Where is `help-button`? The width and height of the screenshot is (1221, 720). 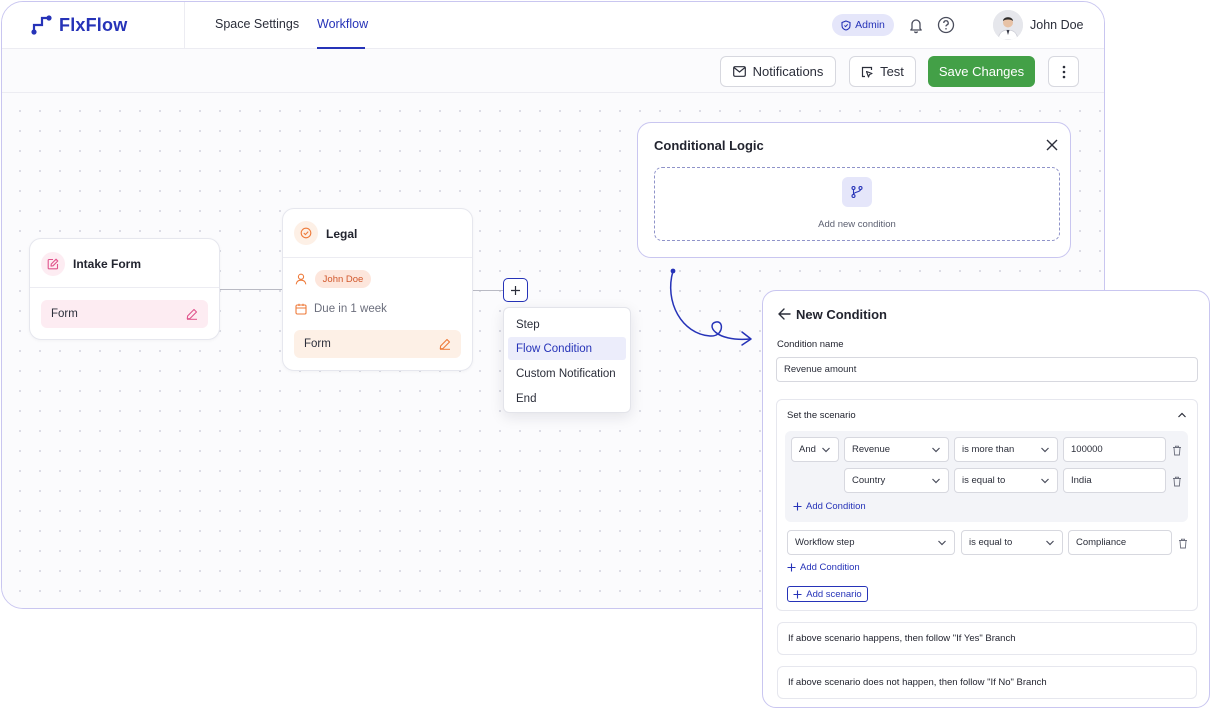 help-button is located at coordinates (946, 25).